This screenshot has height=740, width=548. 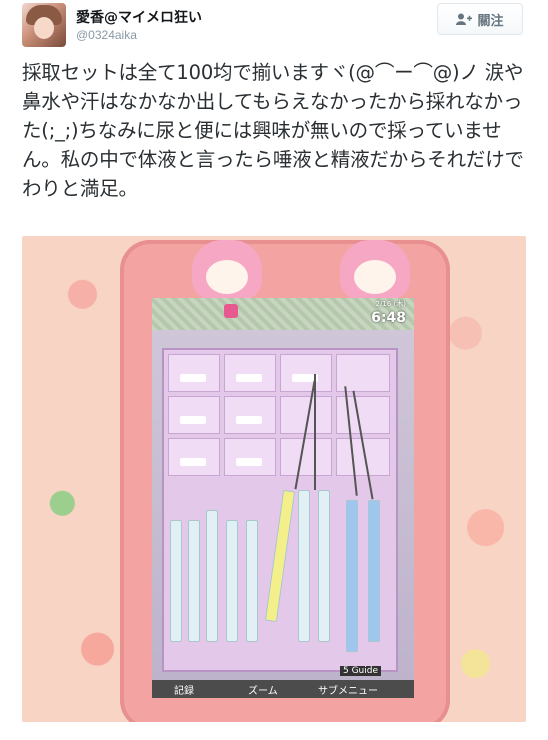 I want to click on needle-wire, so click(x=315, y=432).